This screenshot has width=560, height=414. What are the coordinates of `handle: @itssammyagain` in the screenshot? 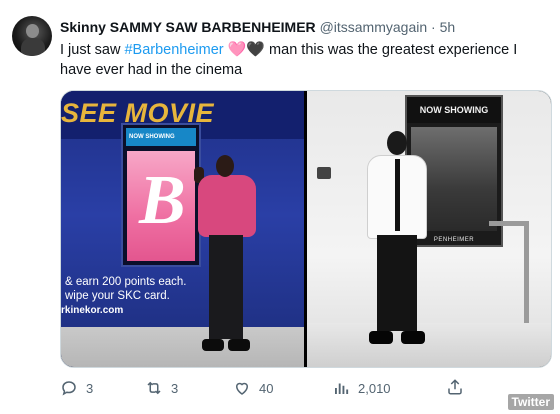 It's located at (374, 27).